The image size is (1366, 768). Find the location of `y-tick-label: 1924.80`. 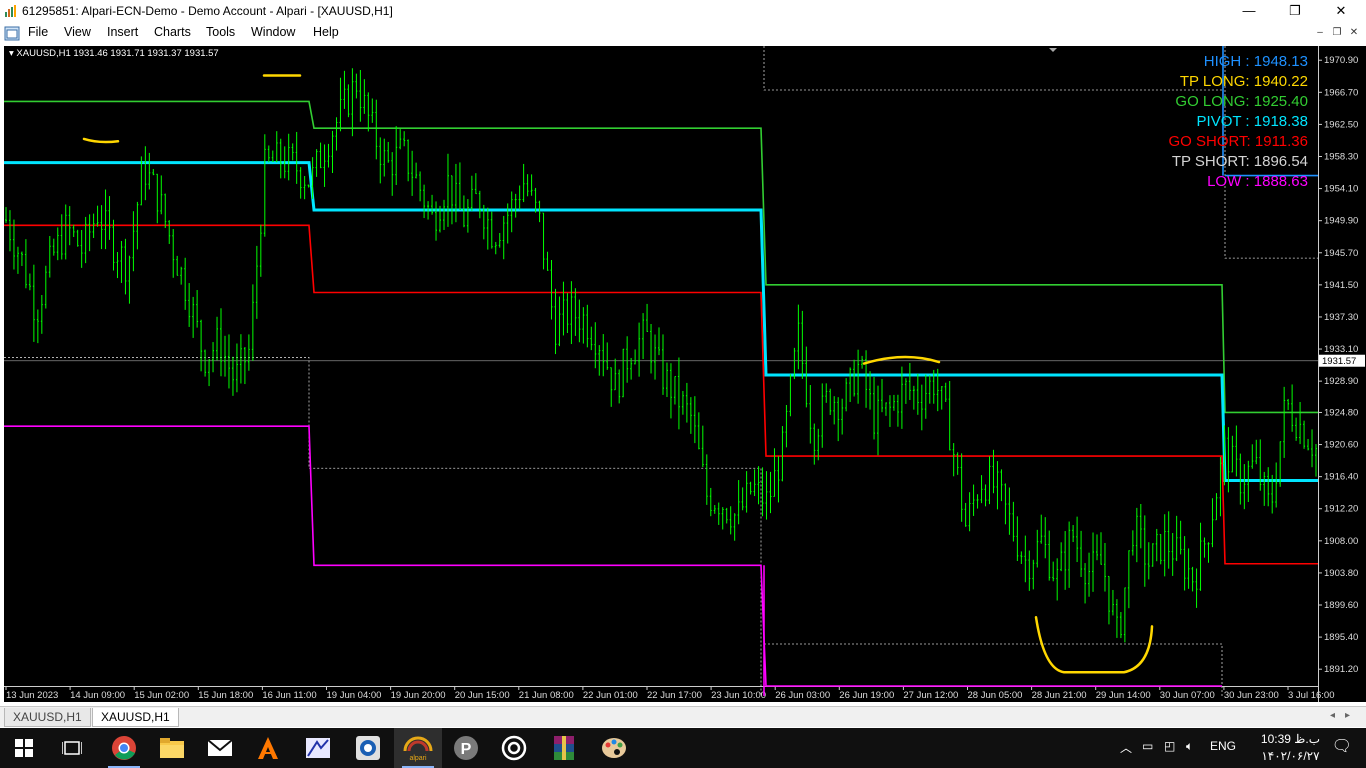

y-tick-label: 1924.80 is located at coordinates (1341, 412).